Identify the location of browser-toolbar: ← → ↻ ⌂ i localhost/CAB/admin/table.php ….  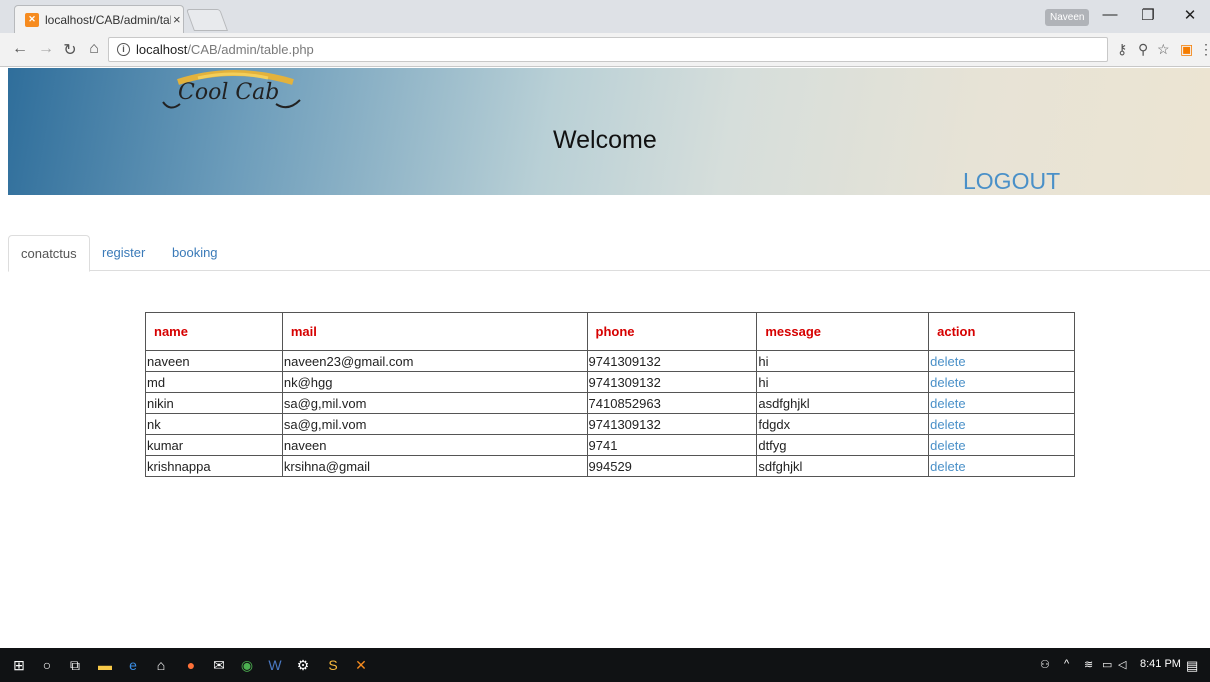
(605, 50).